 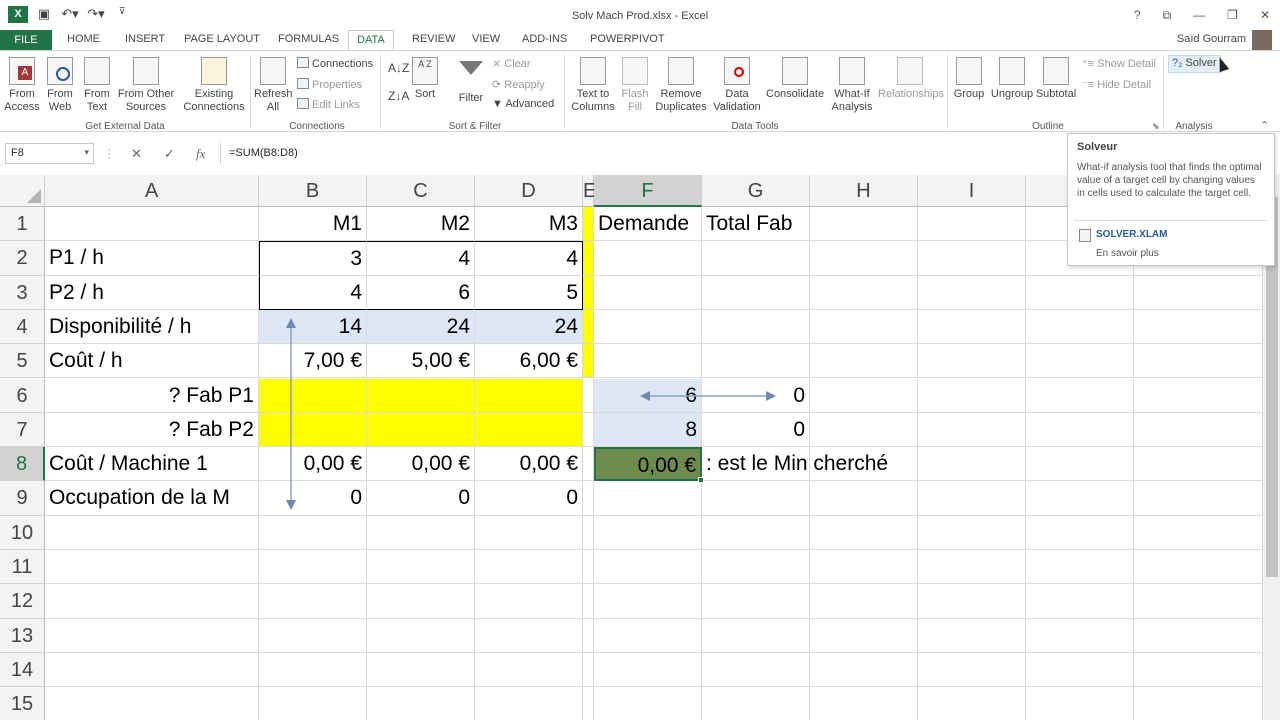 I want to click on row-header-4: 4, so click(x=22, y=327).